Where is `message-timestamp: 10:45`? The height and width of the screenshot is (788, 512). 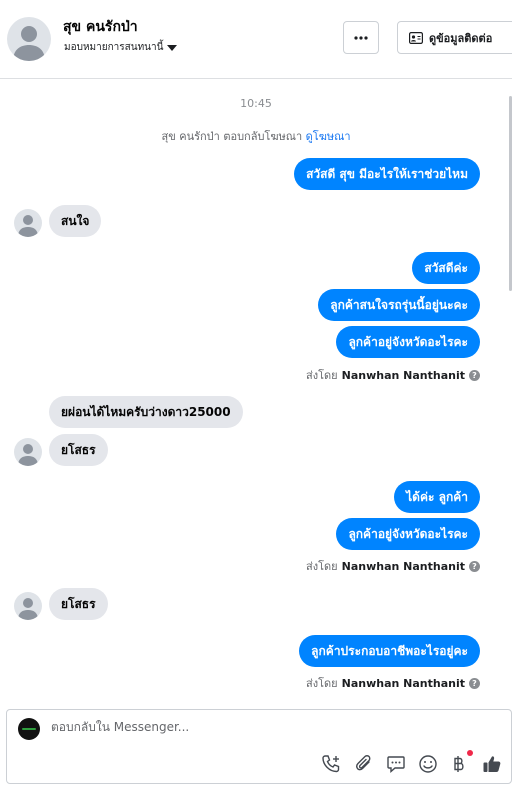 message-timestamp: 10:45 is located at coordinates (256, 103).